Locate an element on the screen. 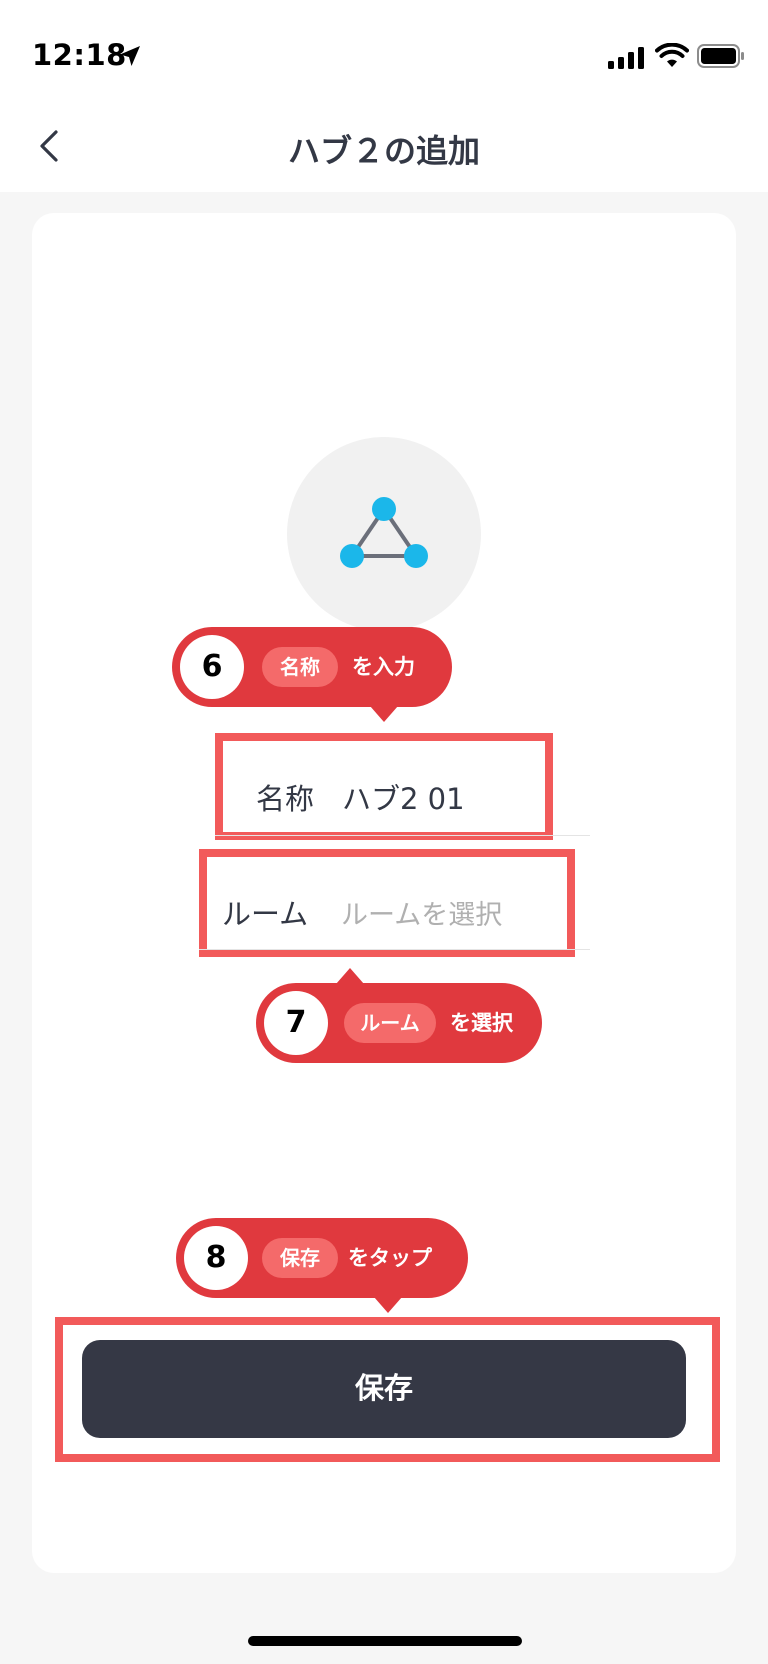 This screenshot has height=1664, width=768. page-title: ハブ２の追加 is located at coordinates (383, 151).